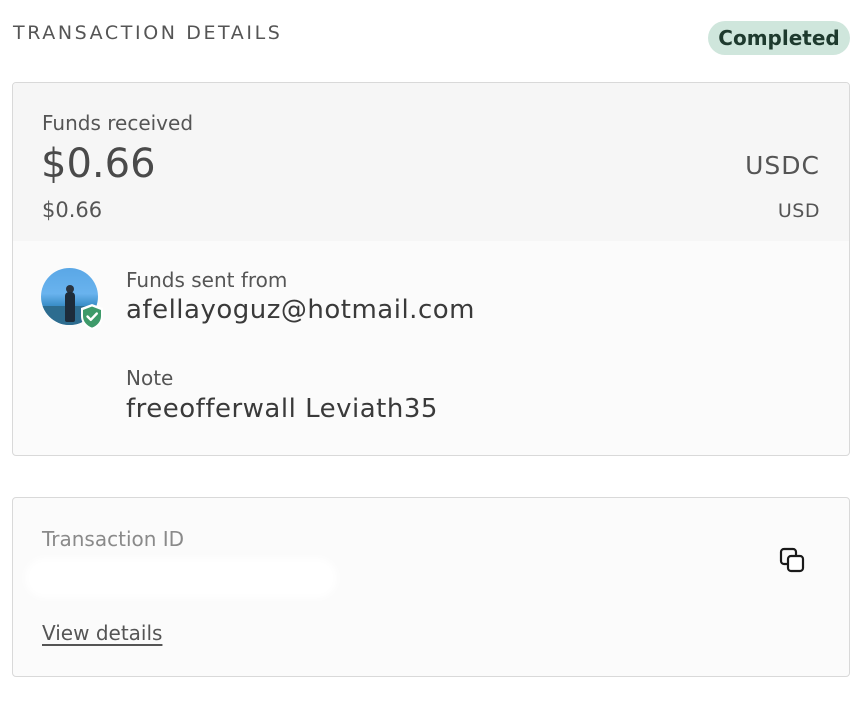 The width and height of the screenshot is (868, 707). What do you see at coordinates (181, 578) in the screenshot?
I see `transaction-id-redacted` at bounding box center [181, 578].